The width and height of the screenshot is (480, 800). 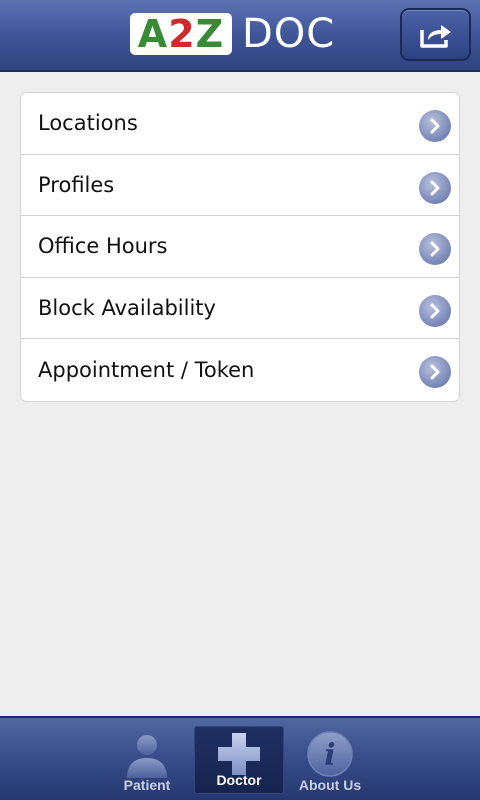 What do you see at coordinates (240, 186) in the screenshot?
I see `menu-item-profiles: Profiles` at bounding box center [240, 186].